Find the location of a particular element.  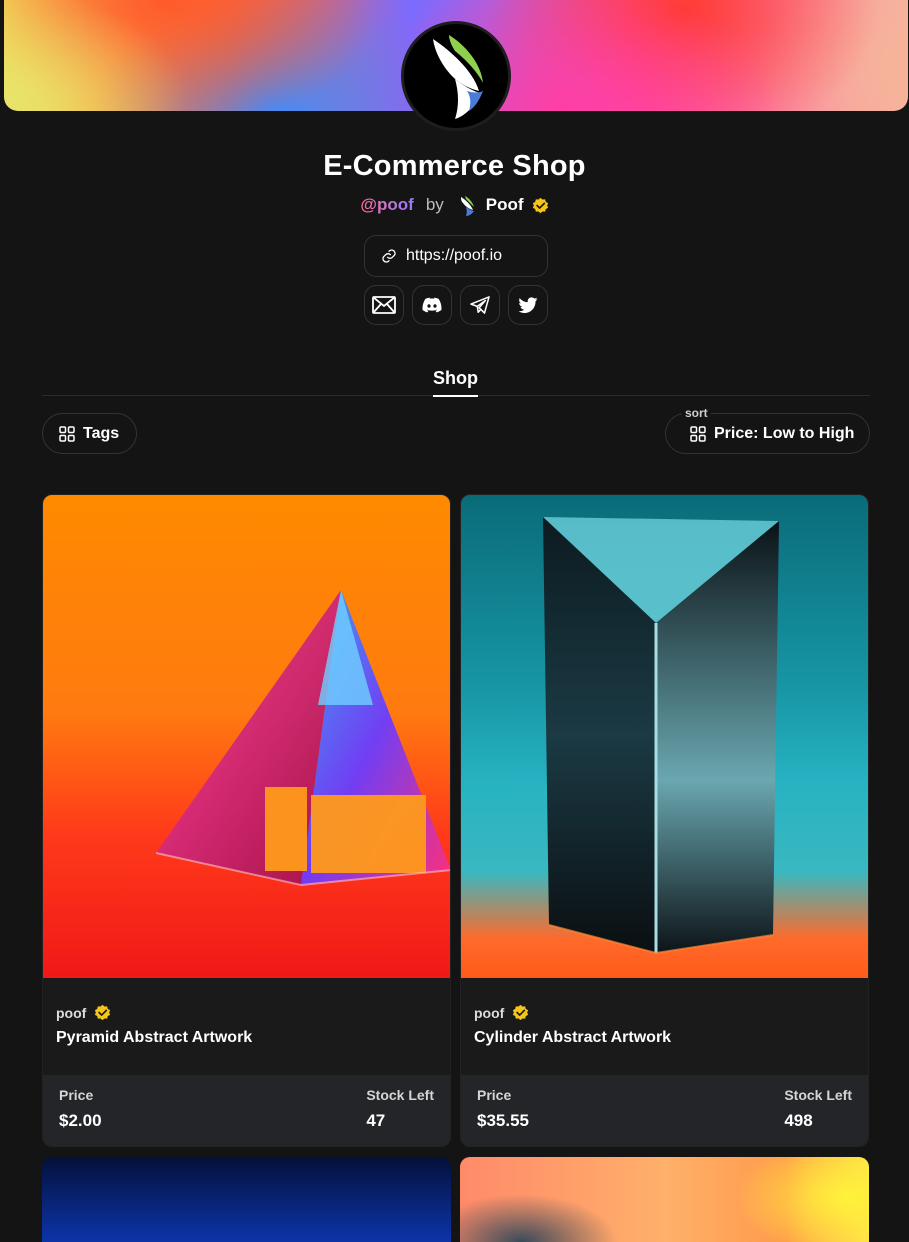

twitter-icon is located at coordinates (528, 305).